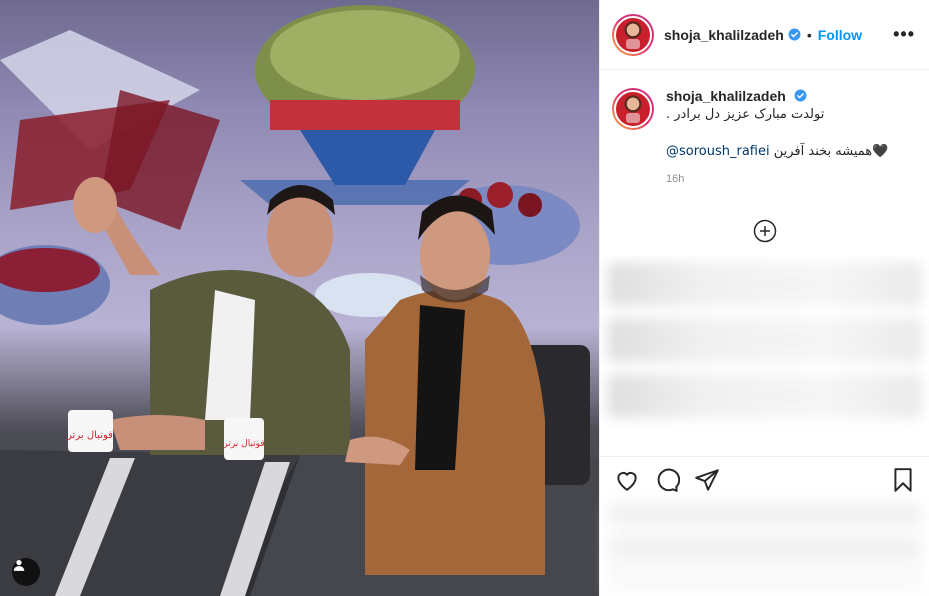  I want to click on mug-label: فوتبال برتر, so click(89, 435).